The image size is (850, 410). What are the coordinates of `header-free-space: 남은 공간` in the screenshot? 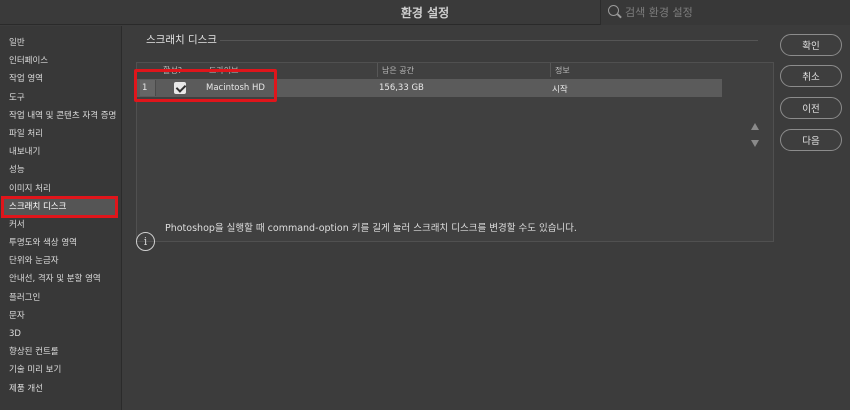 It's located at (398, 70).